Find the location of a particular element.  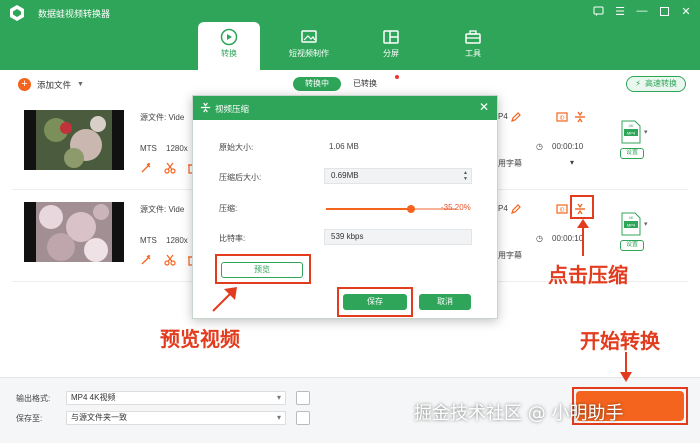

bitrate-input: 539 kbps is located at coordinates (398, 237).